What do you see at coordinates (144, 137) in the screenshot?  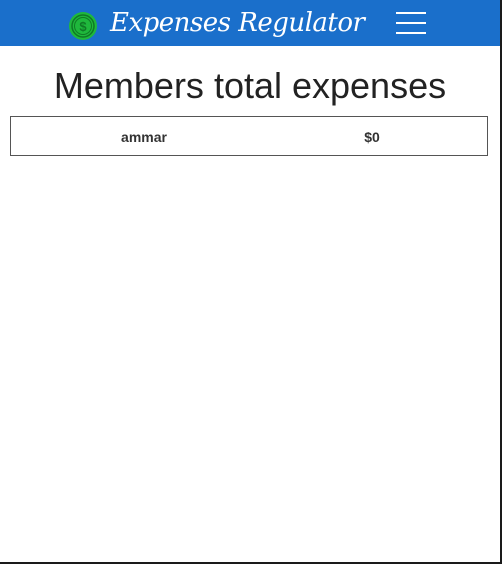 I see `member-name: ammar` at bounding box center [144, 137].